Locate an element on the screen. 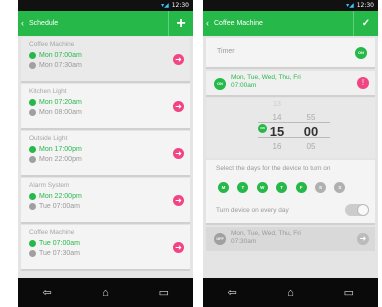 Image resolution: width=382 pixels, height=307 pixels. list-item: Kitchen Light Mon 07:20am Mon 08:00am ➜ is located at coordinates (105, 107).